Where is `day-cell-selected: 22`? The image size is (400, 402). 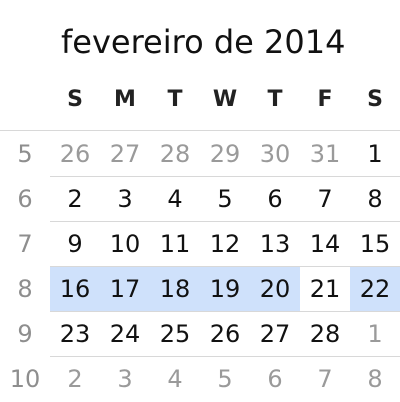
day-cell-selected: 22 is located at coordinates (375, 289).